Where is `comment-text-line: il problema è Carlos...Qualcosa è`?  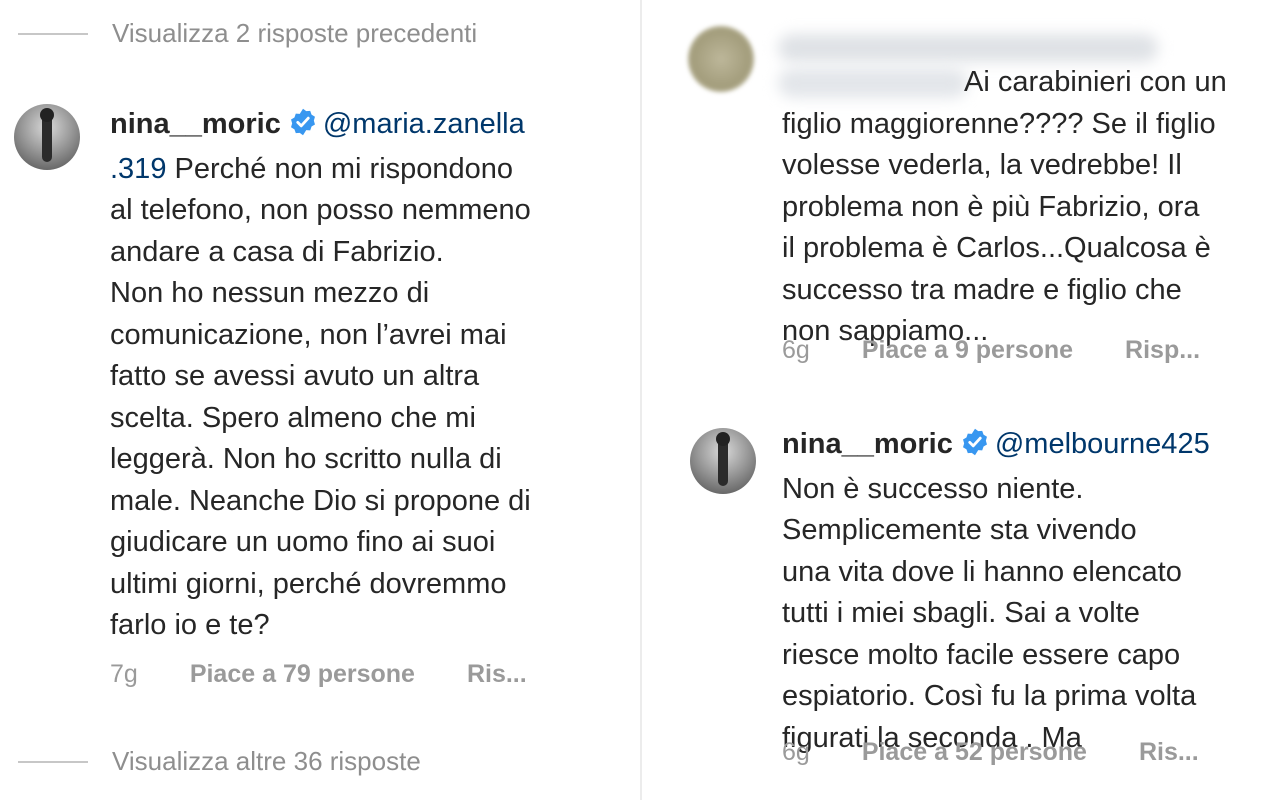 comment-text-line: il problema è Carlos...Qualcosa è is located at coordinates (996, 248).